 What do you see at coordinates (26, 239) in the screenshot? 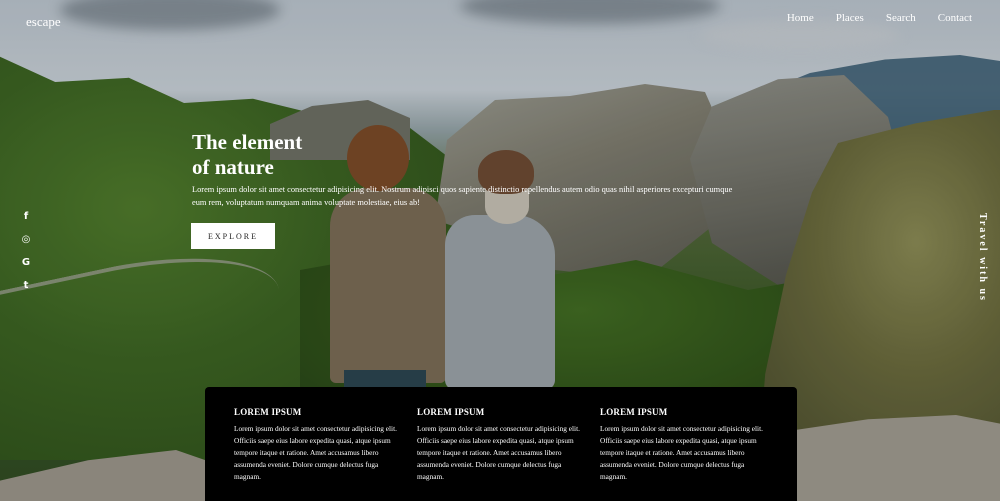
I see `instagram-icon: ◎` at bounding box center [26, 239].